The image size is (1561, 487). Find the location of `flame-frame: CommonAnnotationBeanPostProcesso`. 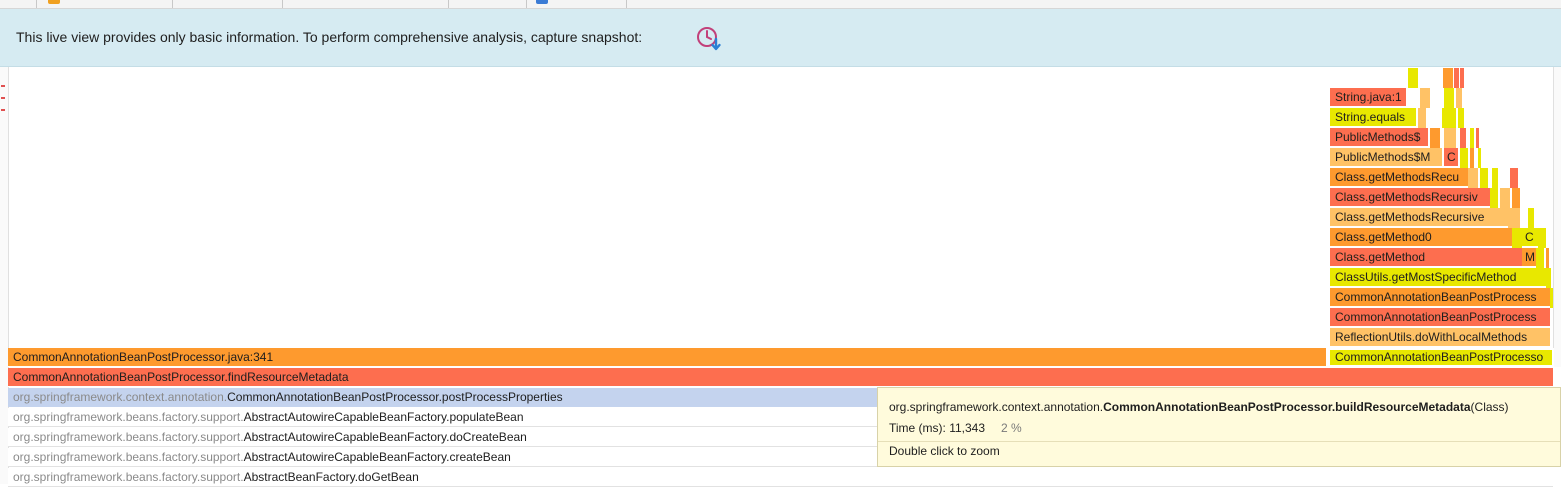

flame-frame: CommonAnnotationBeanPostProcesso is located at coordinates (1441, 357).